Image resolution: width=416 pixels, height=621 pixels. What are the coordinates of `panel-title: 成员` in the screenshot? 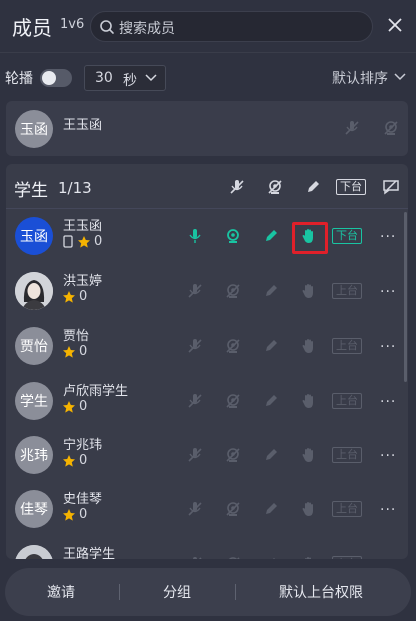 It's located at (32, 28).